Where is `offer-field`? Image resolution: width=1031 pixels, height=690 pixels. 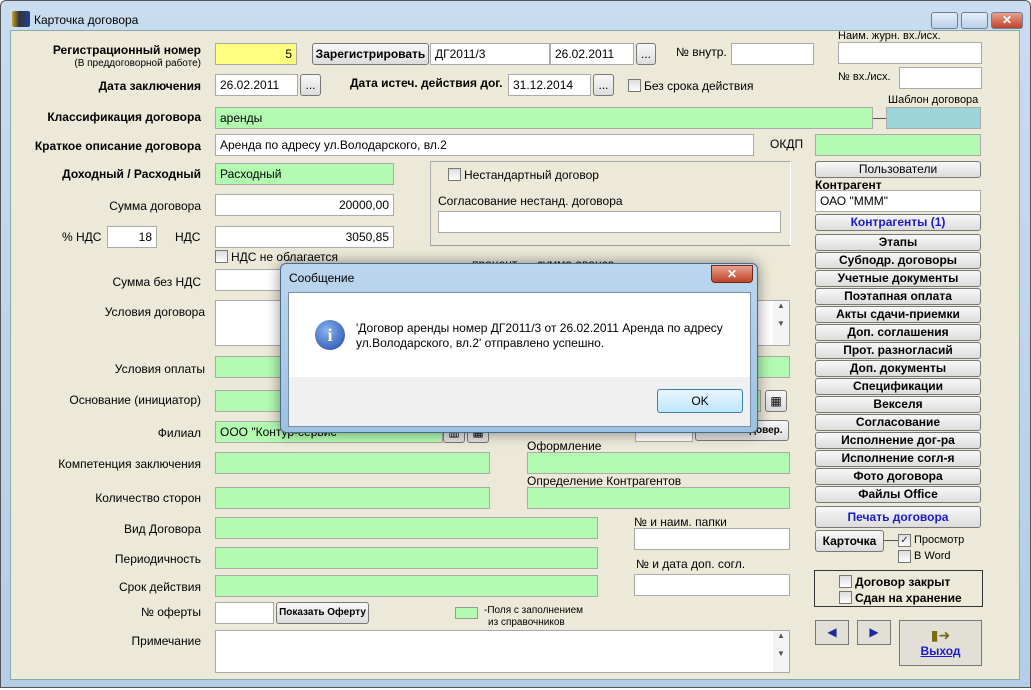
offer-field is located at coordinates (244, 613).